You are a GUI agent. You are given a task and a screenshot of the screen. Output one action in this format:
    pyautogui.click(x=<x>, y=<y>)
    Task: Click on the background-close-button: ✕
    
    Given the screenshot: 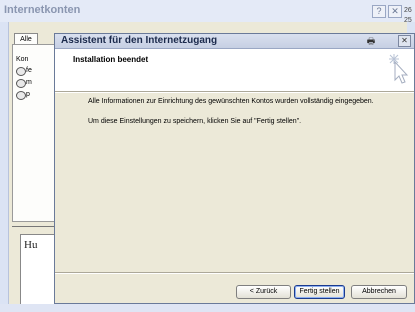 What is the action you would take?
    pyautogui.click(x=395, y=11)
    